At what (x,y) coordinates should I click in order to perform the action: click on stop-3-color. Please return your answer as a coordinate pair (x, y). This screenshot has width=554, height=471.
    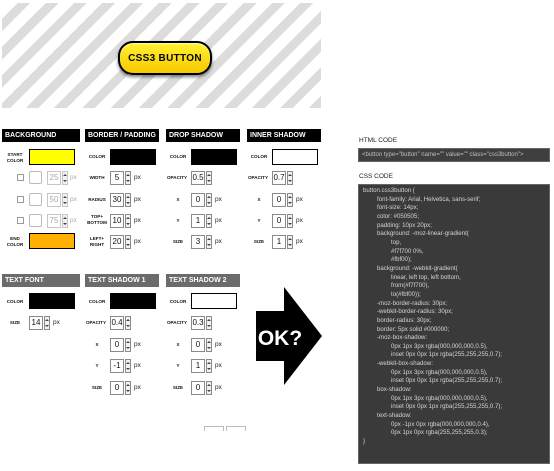
    Looking at the image, I should click on (35, 220).